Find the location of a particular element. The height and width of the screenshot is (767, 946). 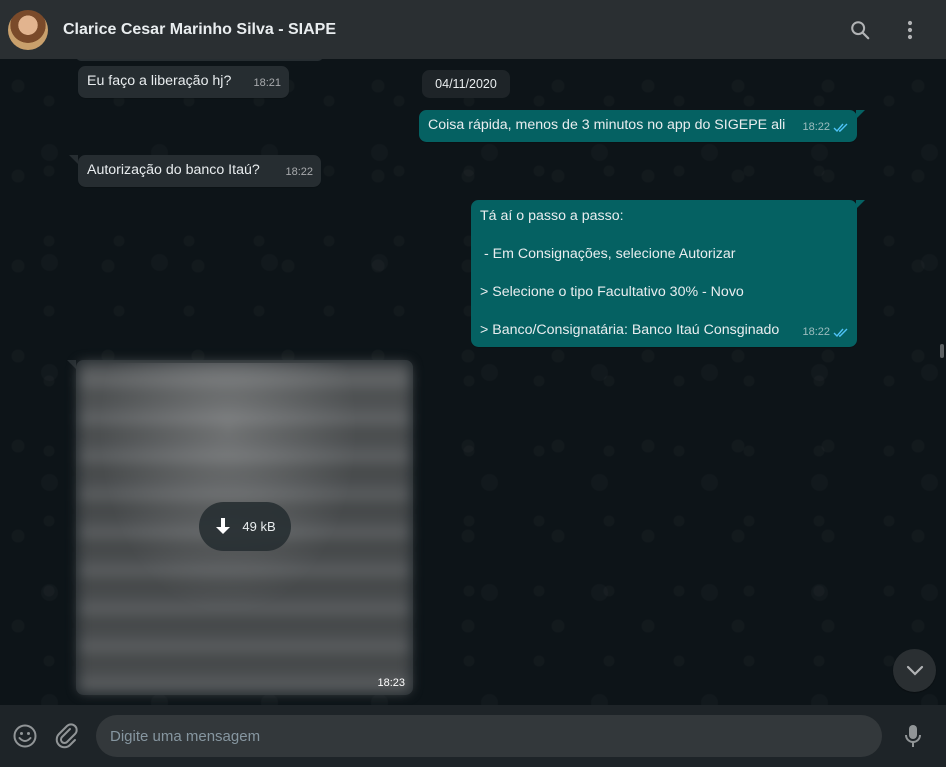

scrollbar-thumb is located at coordinates (942, 351).